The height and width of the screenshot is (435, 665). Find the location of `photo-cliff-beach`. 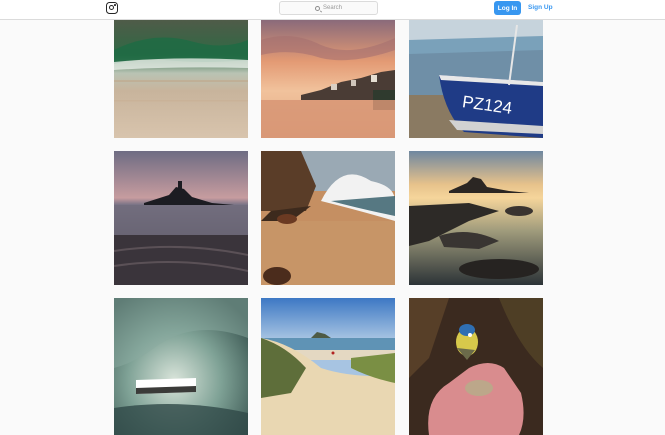

photo-cliff-beach is located at coordinates (328, 218).